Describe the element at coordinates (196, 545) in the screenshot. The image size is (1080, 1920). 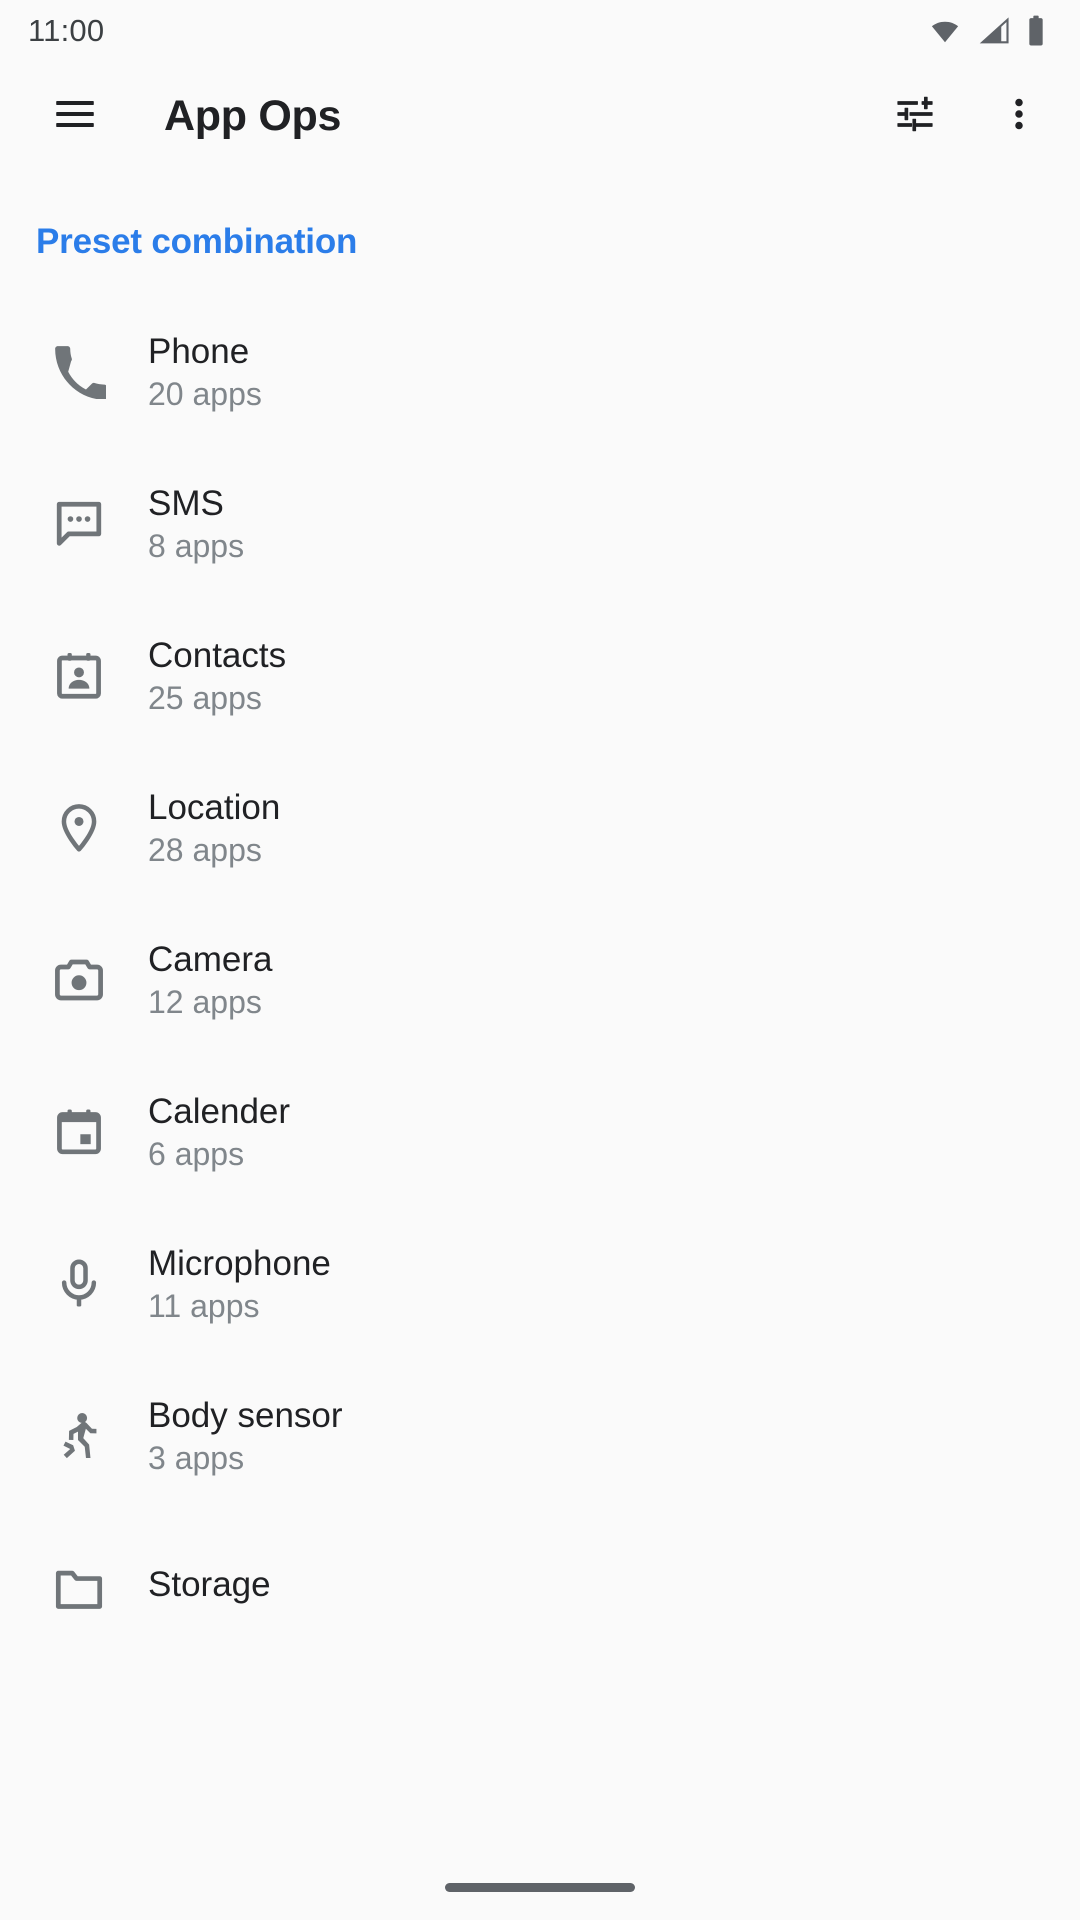
I see `list-item-subtitle: 8 apps` at that location.